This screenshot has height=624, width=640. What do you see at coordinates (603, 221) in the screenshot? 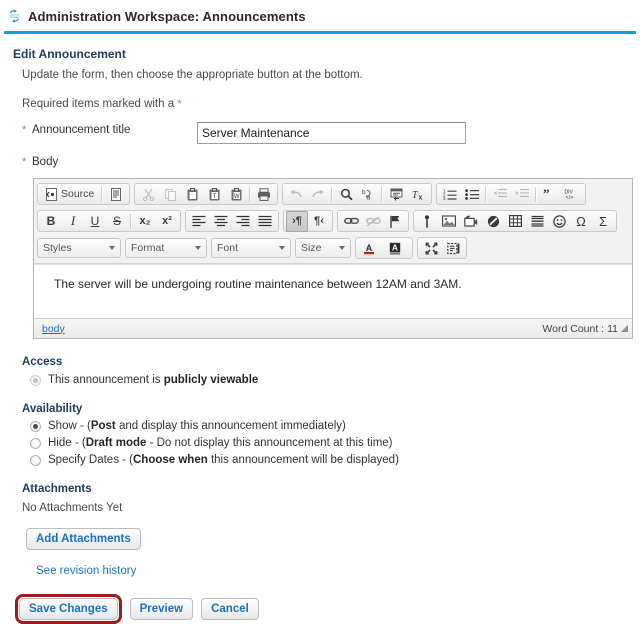
I see `insert-formula-button: Σ` at bounding box center [603, 221].